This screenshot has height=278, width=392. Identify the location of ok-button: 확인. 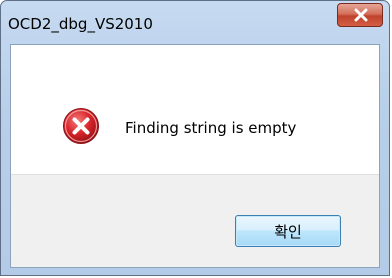
(288, 231).